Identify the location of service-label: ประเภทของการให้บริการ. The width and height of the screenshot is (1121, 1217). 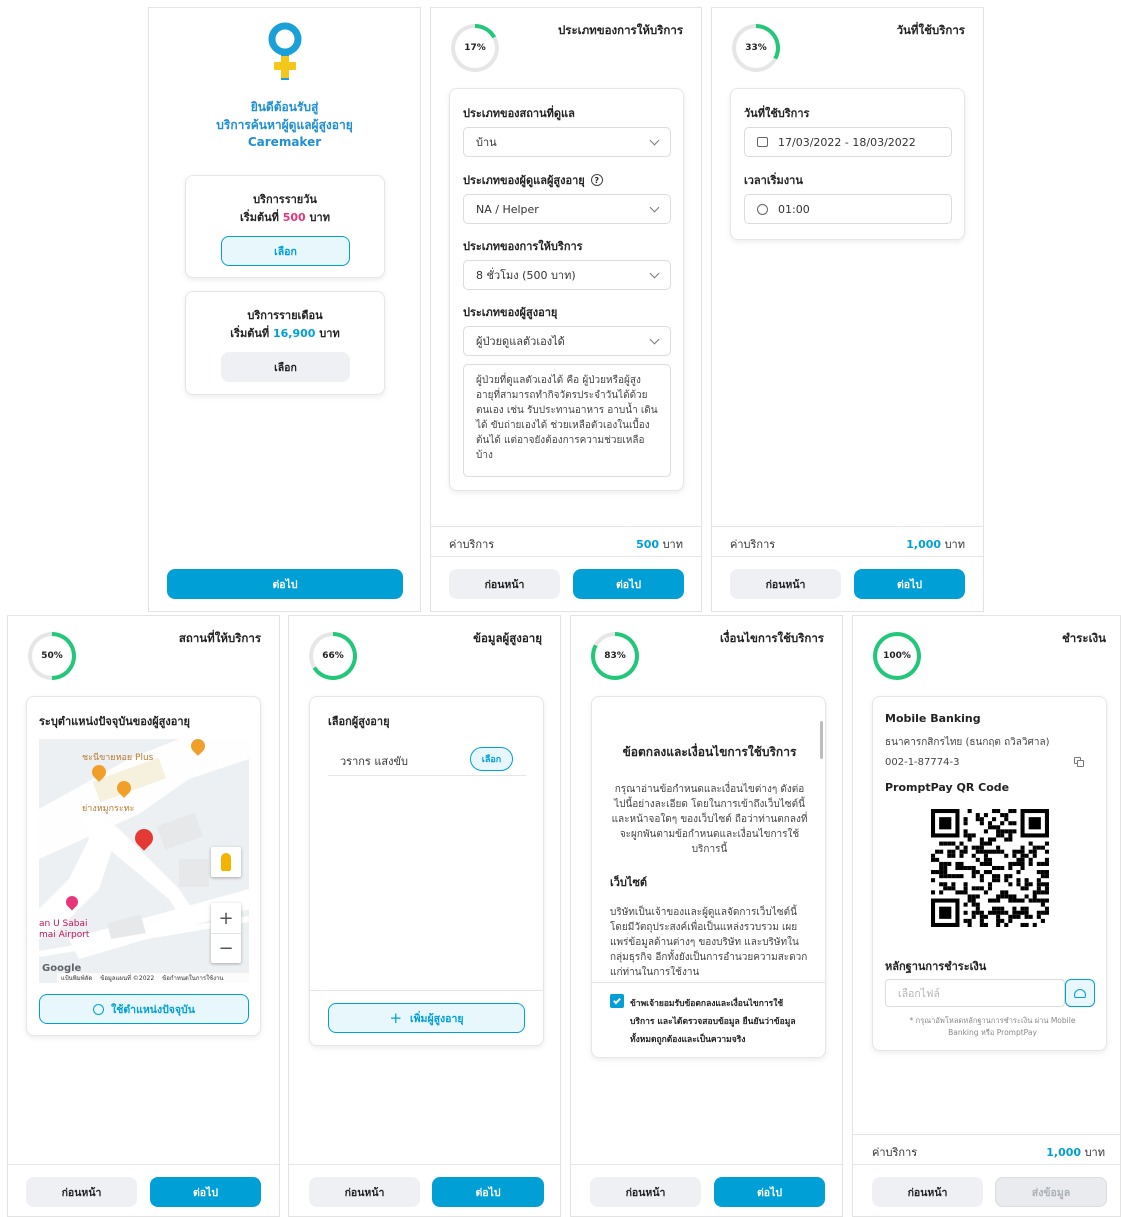
(523, 246).